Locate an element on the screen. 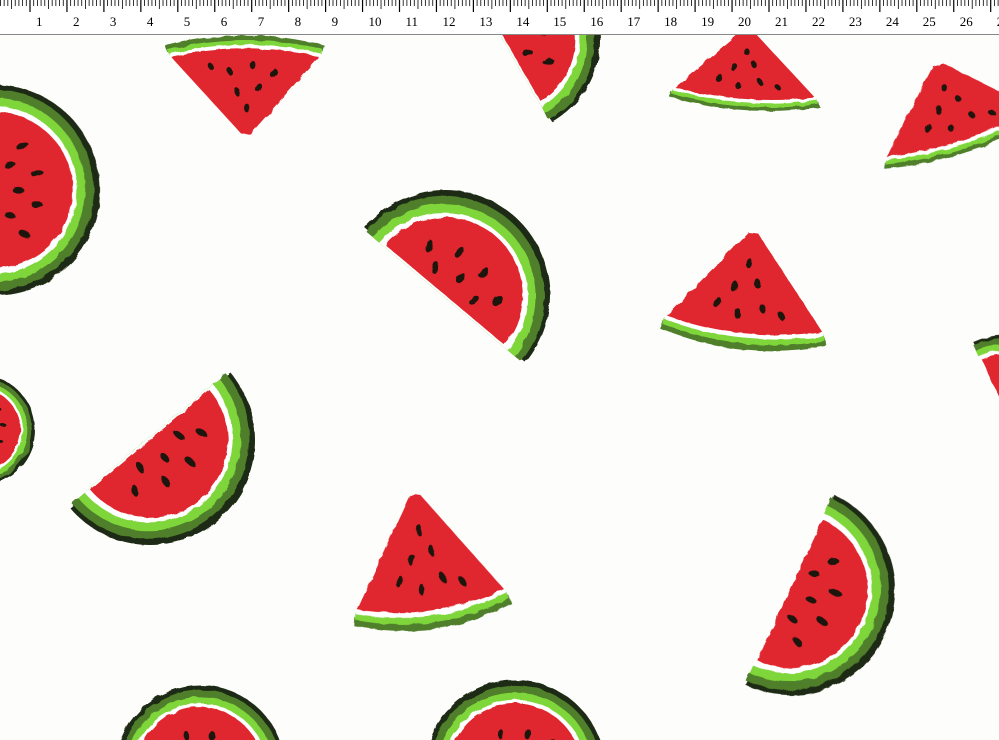 Image resolution: width=999 pixels, height=740 pixels. ruler-label: 2 is located at coordinates (76, 21).